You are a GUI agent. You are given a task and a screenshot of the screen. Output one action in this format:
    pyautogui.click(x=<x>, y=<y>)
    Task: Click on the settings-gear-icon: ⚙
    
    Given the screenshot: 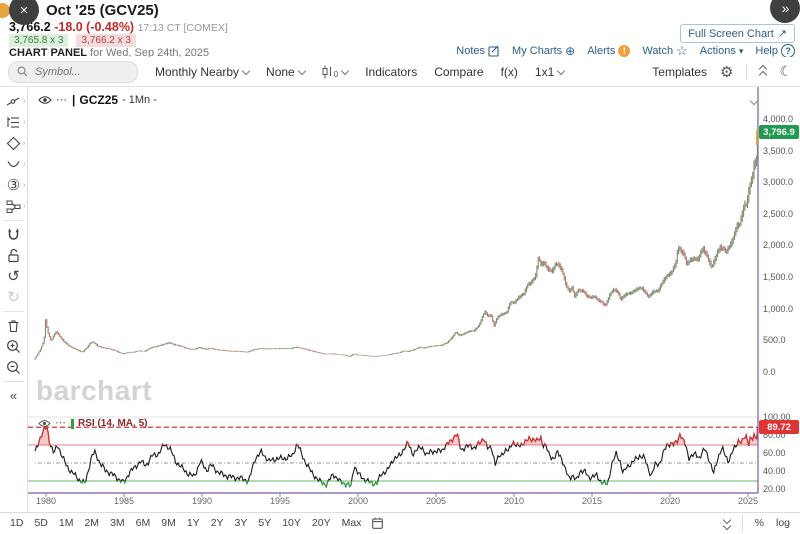 What is the action you would take?
    pyautogui.click(x=726, y=72)
    